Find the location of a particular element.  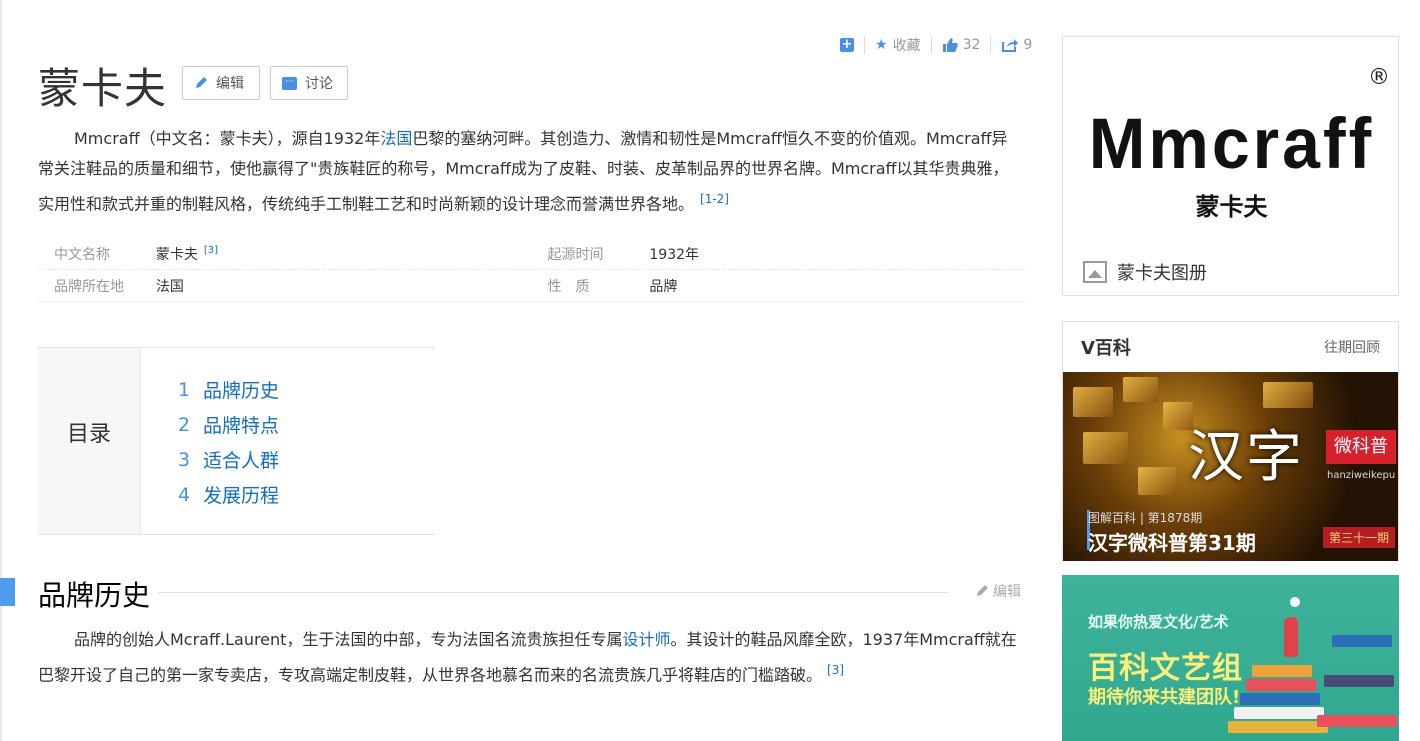

gallery-icon is located at coordinates (1095, 272).